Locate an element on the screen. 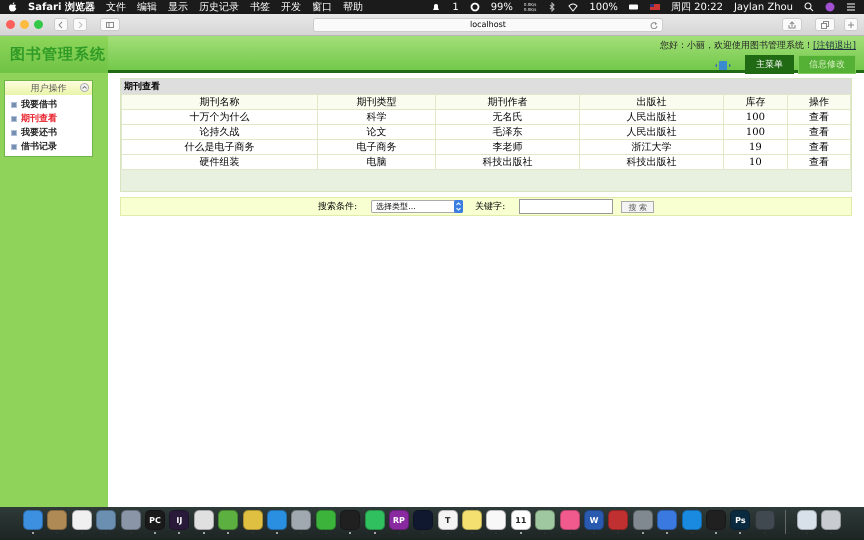 Image resolution: width=864 pixels, height=540 pixels. tabs-button is located at coordinates (825, 24).